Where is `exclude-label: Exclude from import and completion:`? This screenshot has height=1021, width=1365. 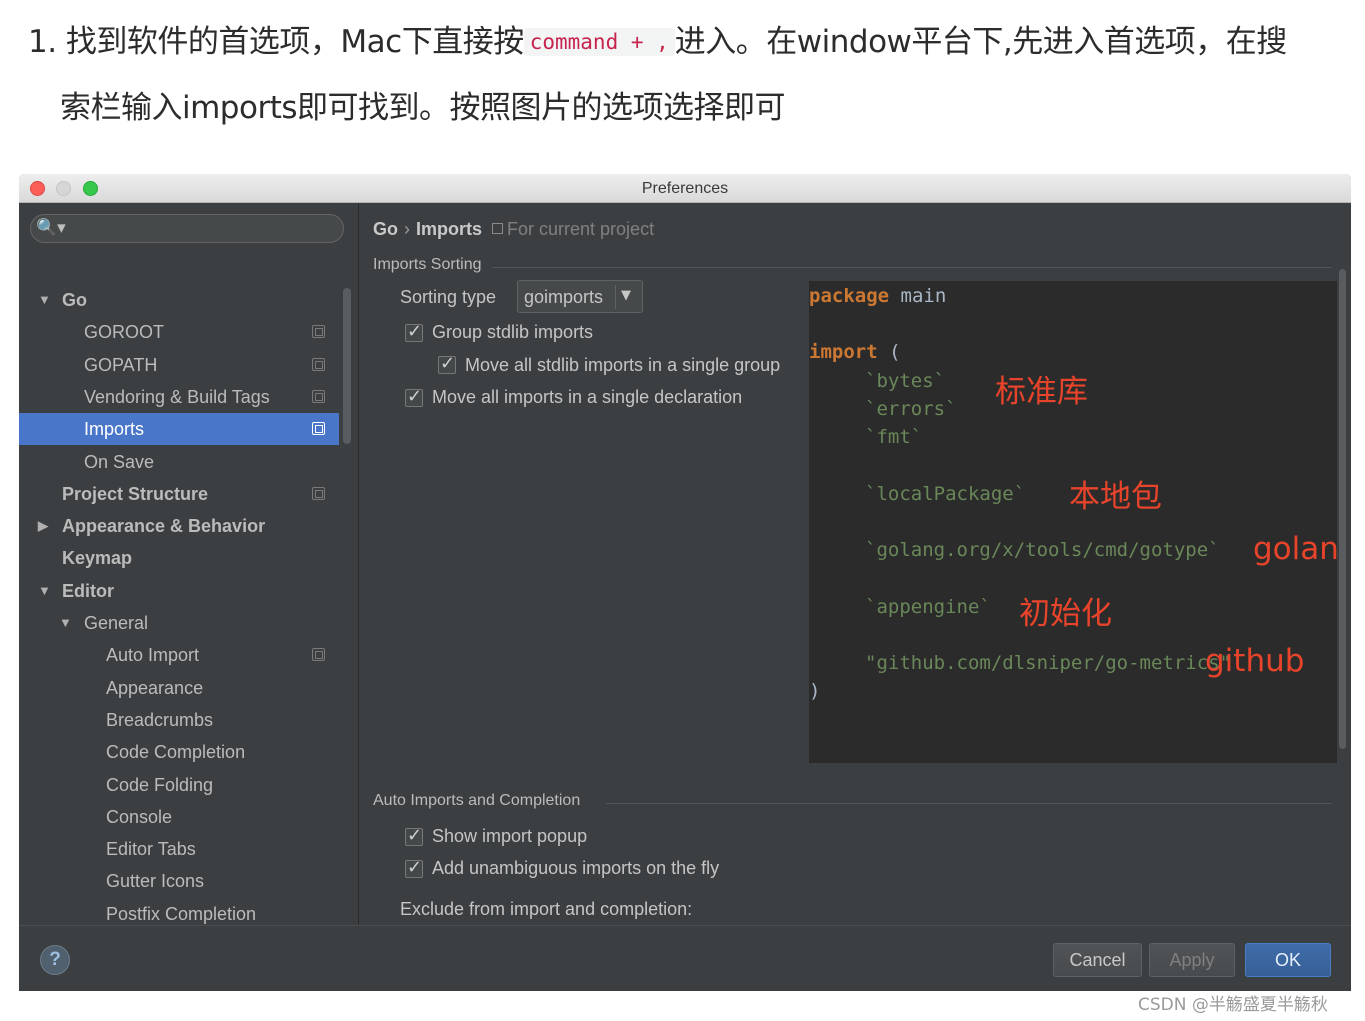
exclude-label: Exclude from import and completion: is located at coordinates (546, 909).